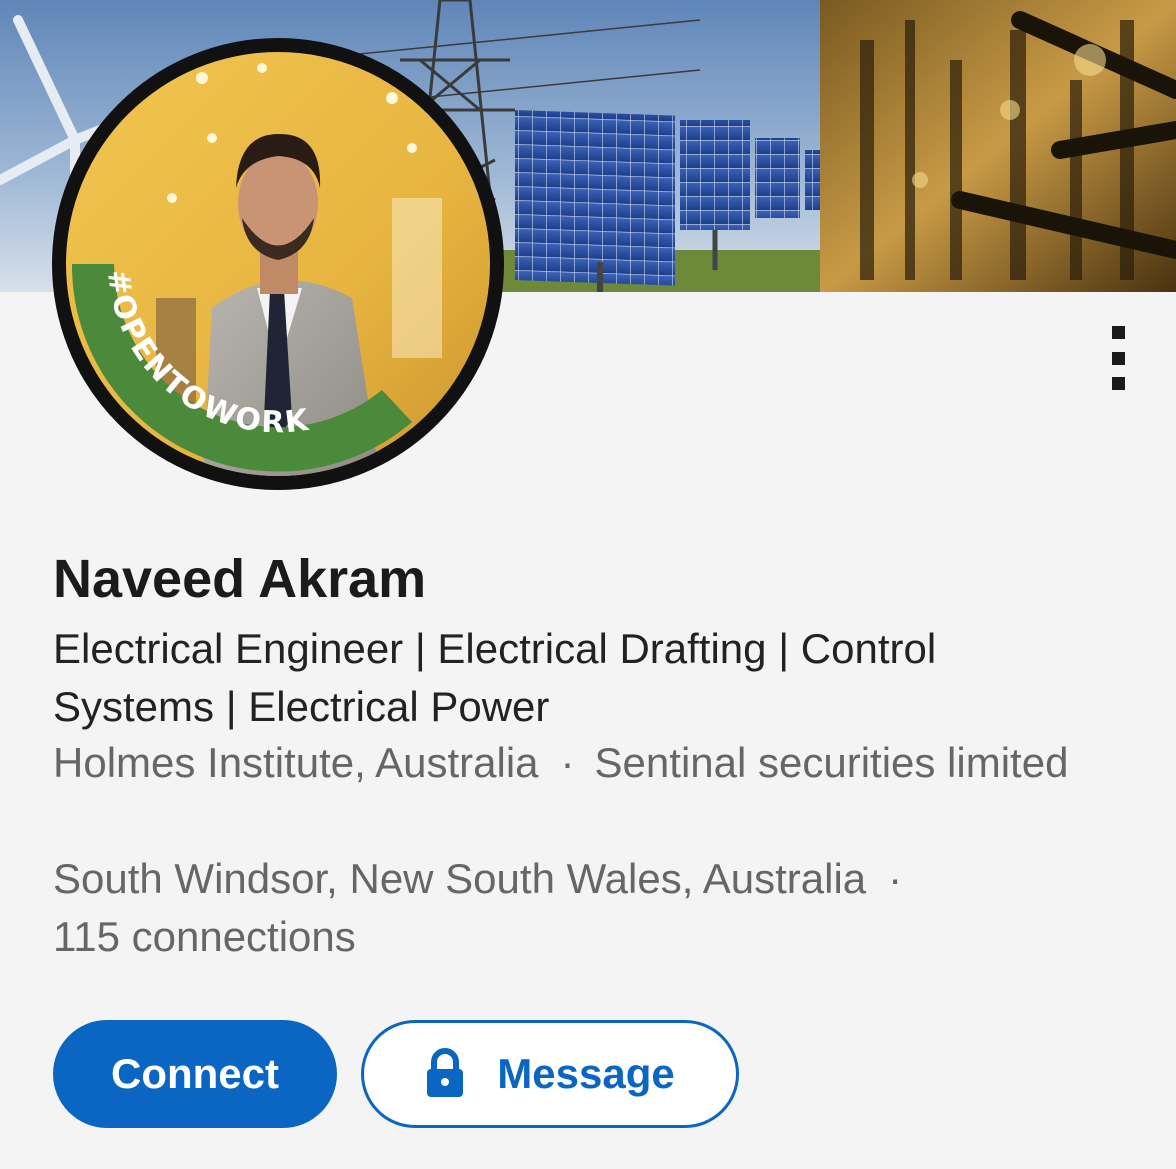 This screenshot has height=1169, width=1176. What do you see at coordinates (278, 264) in the screenshot?
I see `profile-avatar: #OPENTOWORK` at bounding box center [278, 264].